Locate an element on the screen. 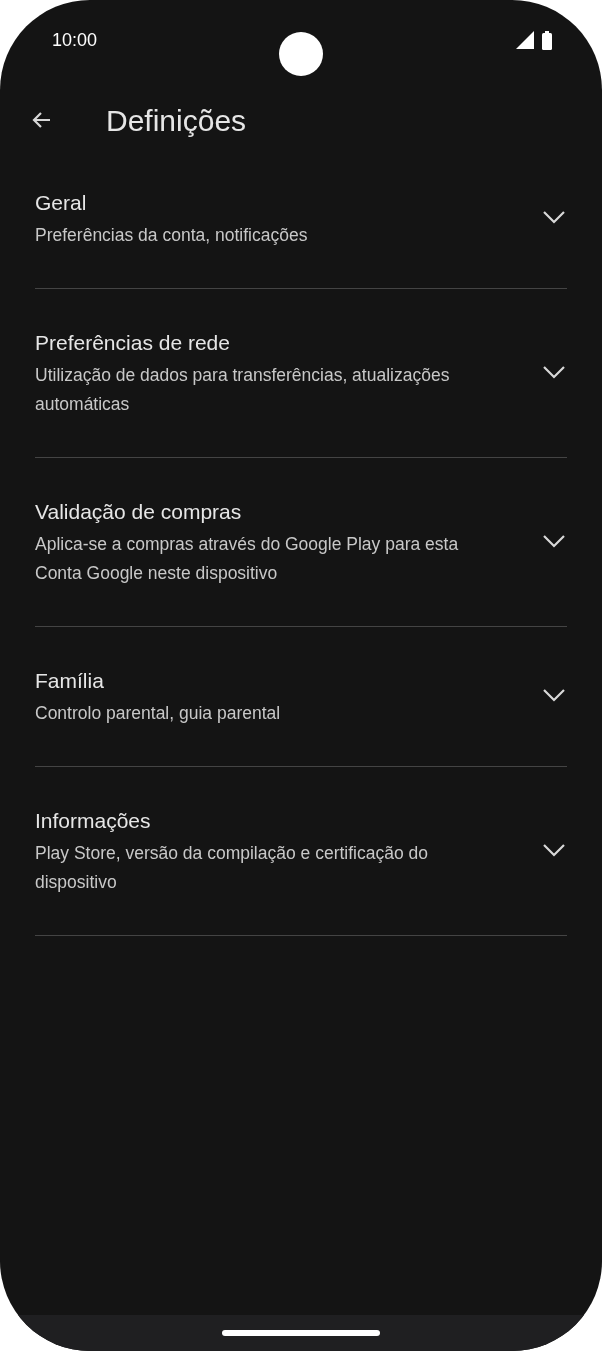 The height and width of the screenshot is (1351, 602). camera-cutout is located at coordinates (301, 54).